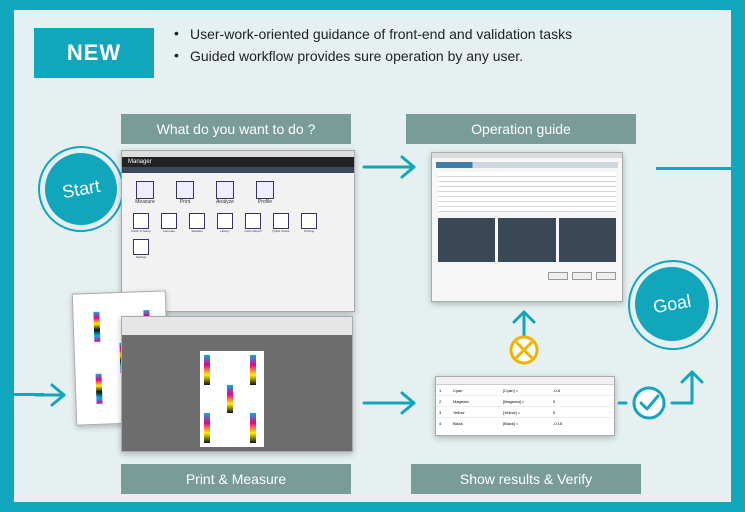 This screenshot has height=512, width=745. I want to click on check-circle-icon, so click(649, 403).